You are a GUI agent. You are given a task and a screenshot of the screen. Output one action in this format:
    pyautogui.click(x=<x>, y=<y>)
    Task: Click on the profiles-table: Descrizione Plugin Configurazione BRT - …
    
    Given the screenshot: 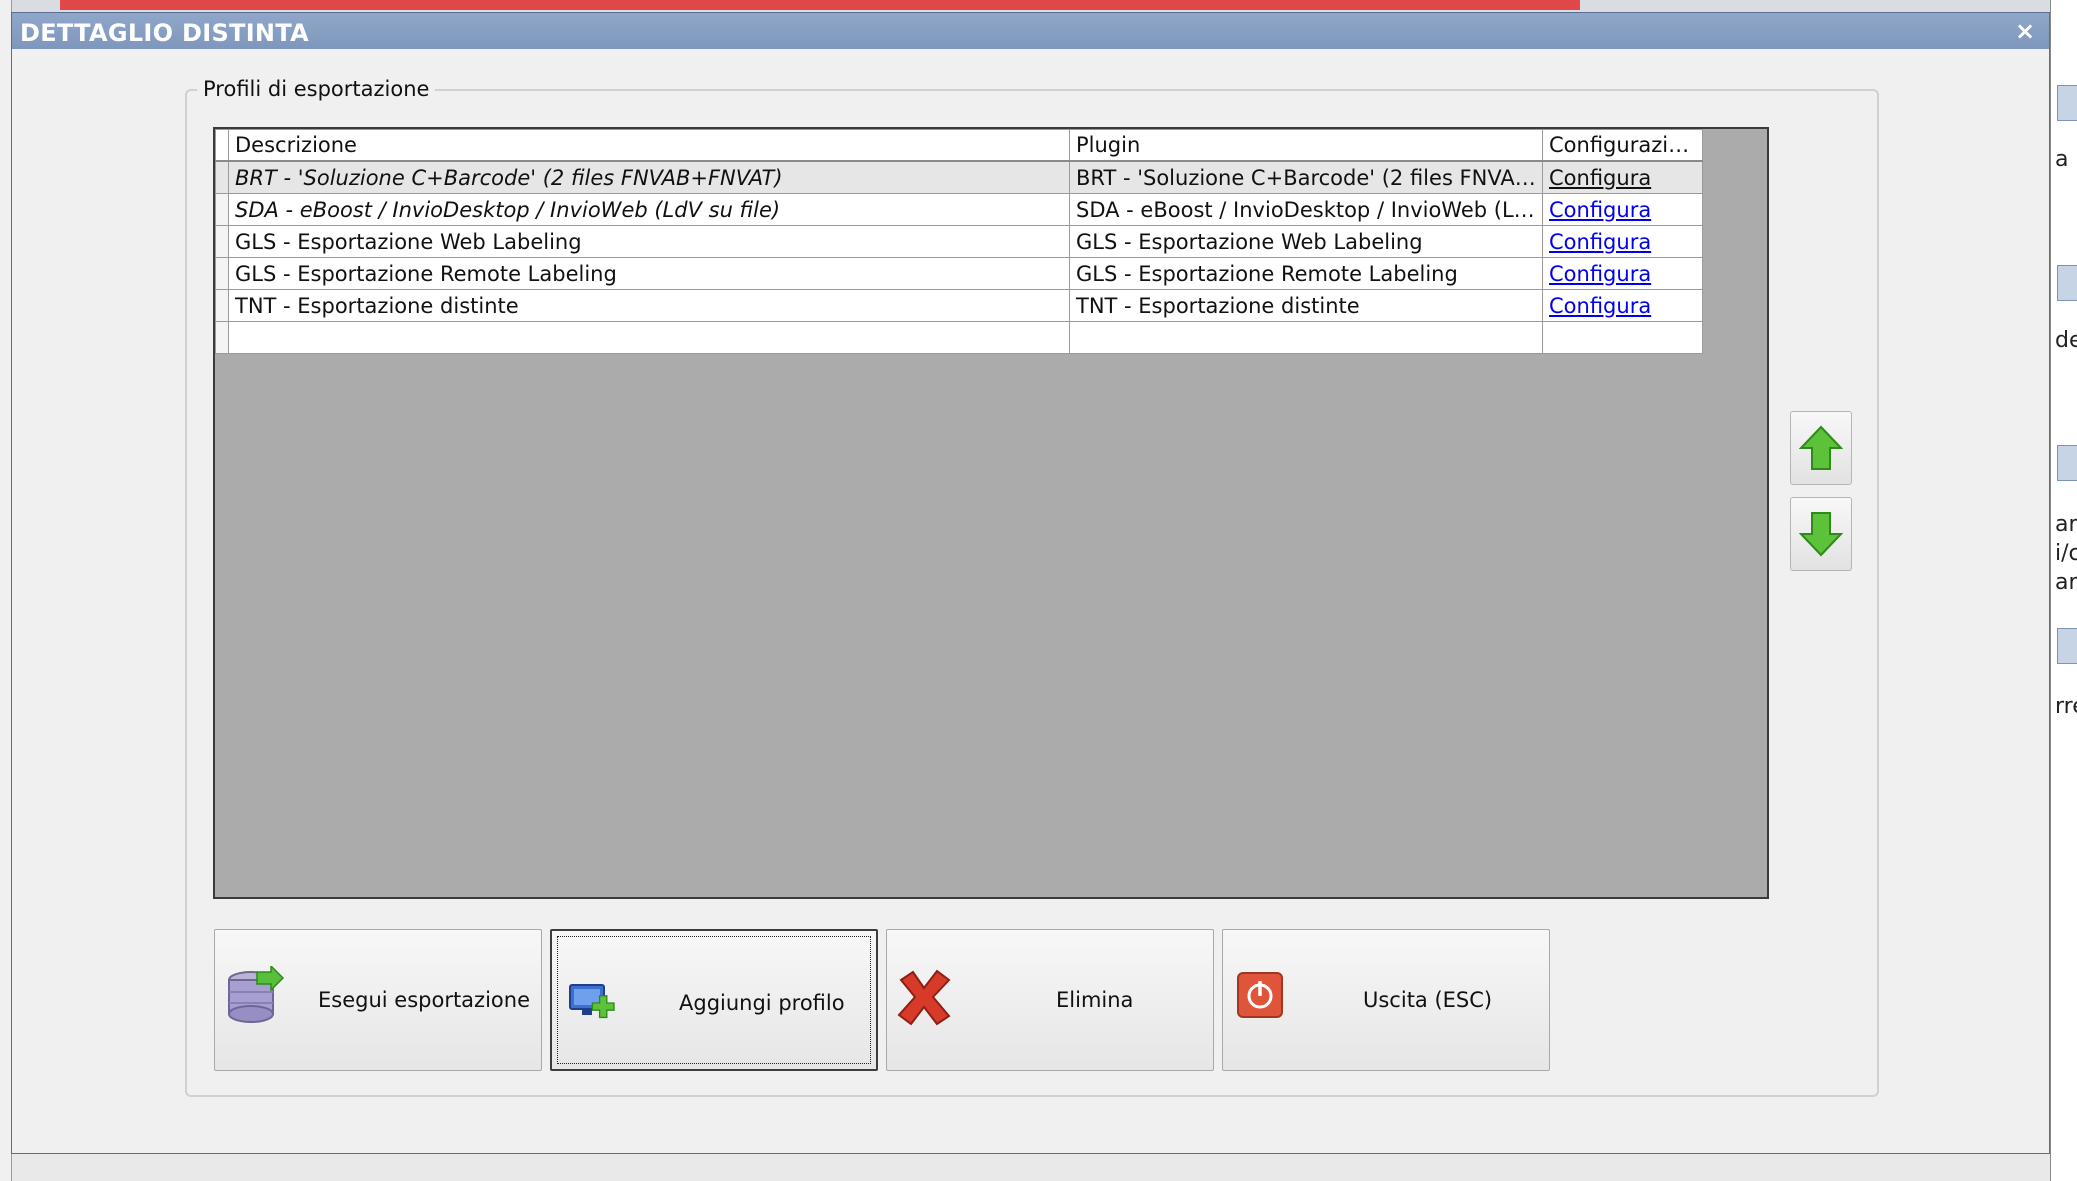 What is the action you would take?
    pyautogui.click(x=959, y=241)
    